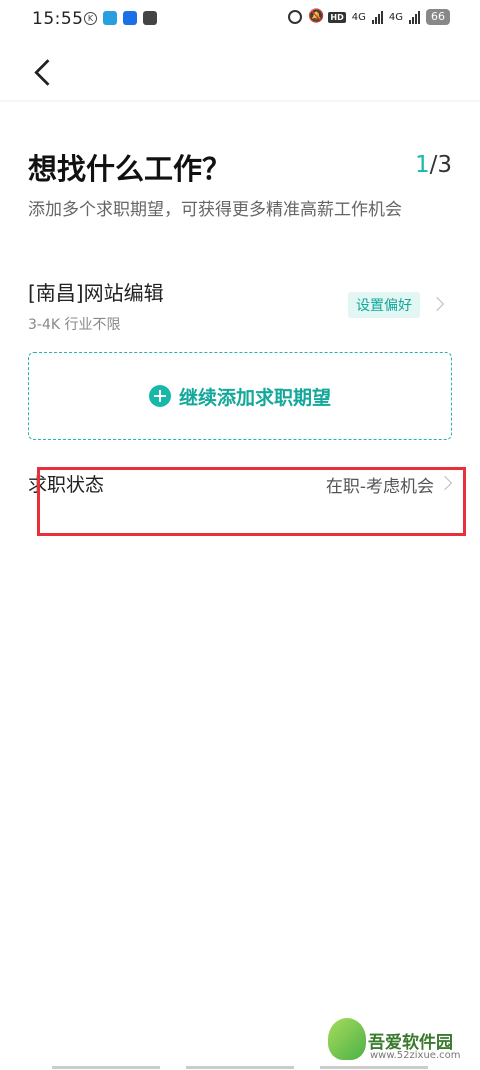 This screenshot has width=480, height=1070. What do you see at coordinates (96, 293) in the screenshot?
I see `job-expectation-title: [南昌]网站编辑` at bounding box center [96, 293].